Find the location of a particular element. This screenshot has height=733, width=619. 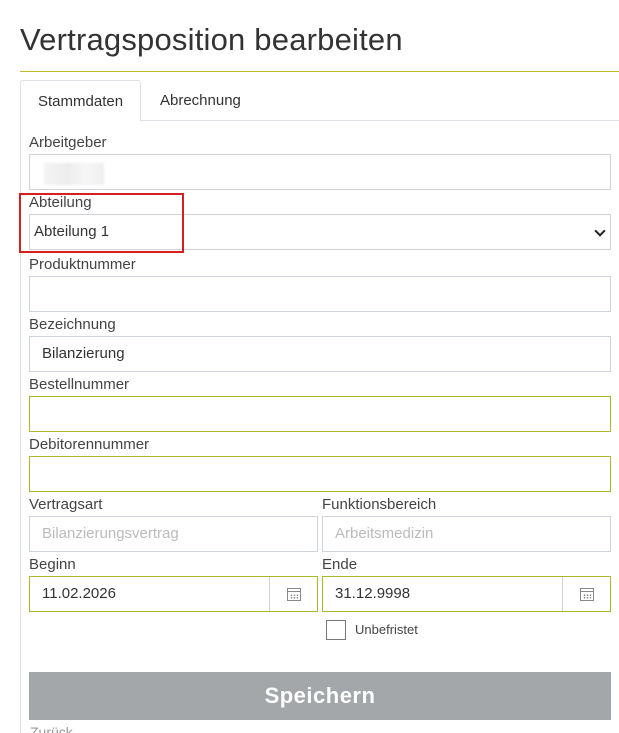

bestellnummer-label: Bestellnummer is located at coordinates (79, 384).